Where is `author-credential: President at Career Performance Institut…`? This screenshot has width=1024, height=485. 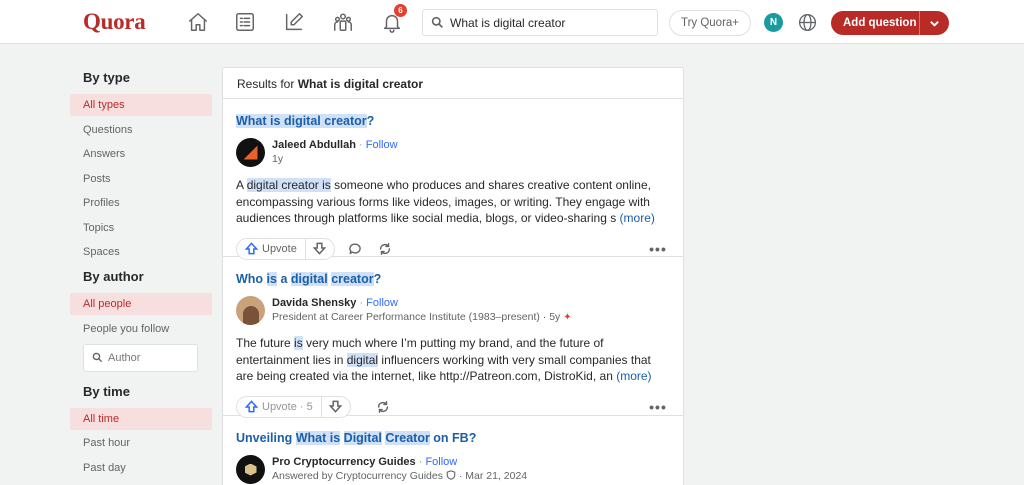 author-credential: President at Career Performance Institut… is located at coordinates (416, 317).